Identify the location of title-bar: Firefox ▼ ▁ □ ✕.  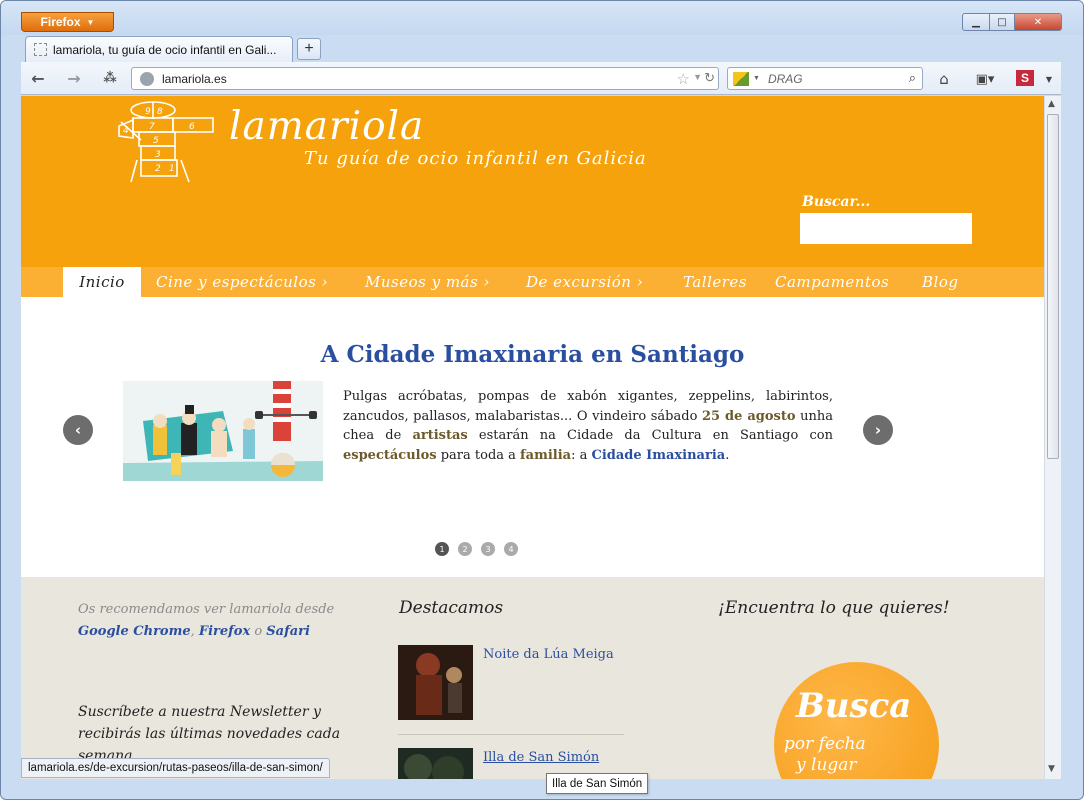
(542, 18).